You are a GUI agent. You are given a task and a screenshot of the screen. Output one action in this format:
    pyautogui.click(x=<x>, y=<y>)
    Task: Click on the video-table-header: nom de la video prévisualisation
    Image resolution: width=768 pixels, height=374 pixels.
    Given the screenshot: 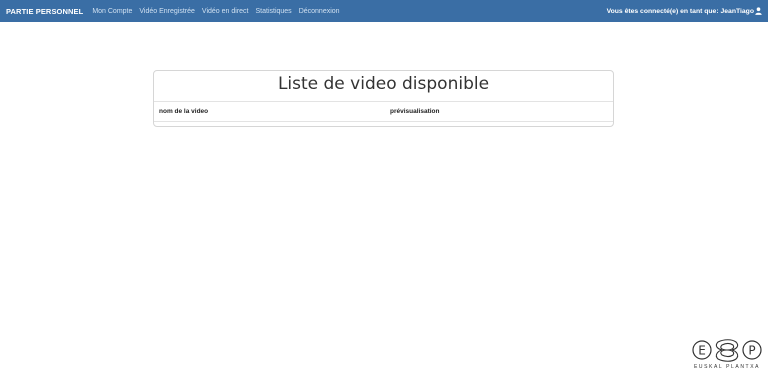 What is the action you would take?
    pyautogui.click(x=383, y=111)
    